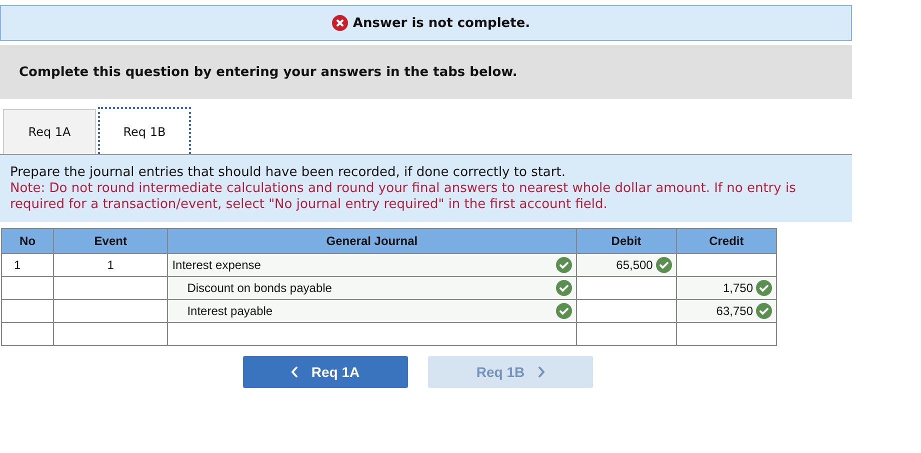 The width and height of the screenshot is (921, 453). I want to click on event-number: 1, so click(110, 265).